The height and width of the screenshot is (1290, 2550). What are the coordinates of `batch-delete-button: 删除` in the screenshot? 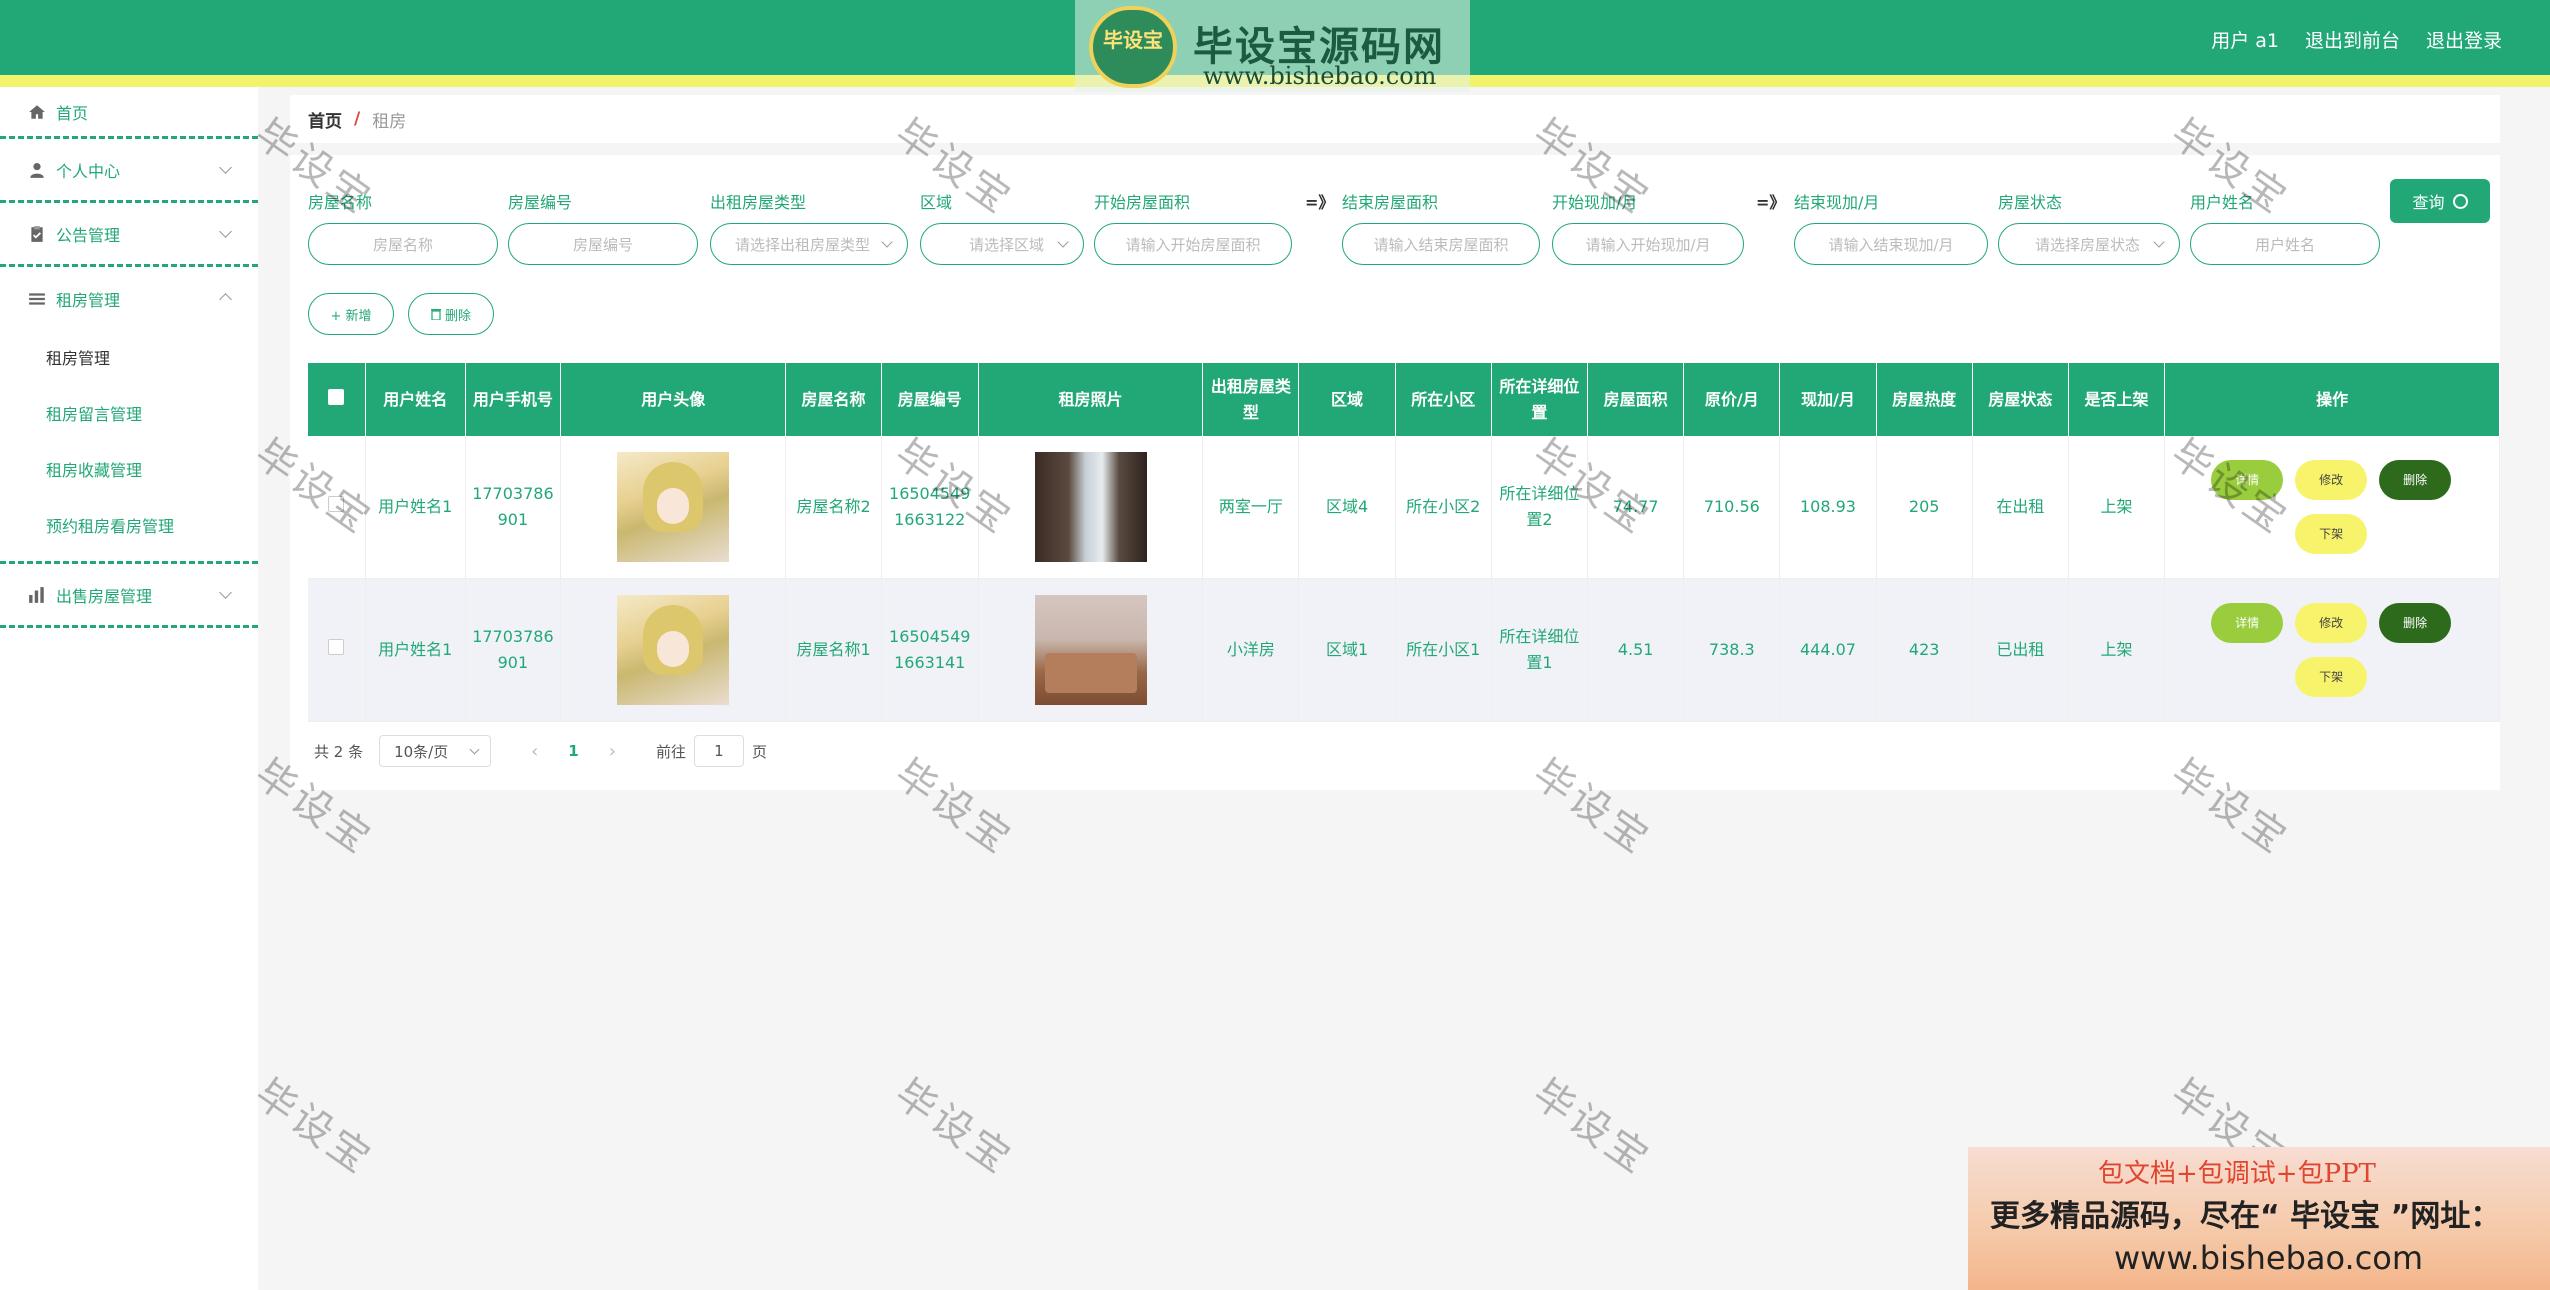 It's located at (451, 314).